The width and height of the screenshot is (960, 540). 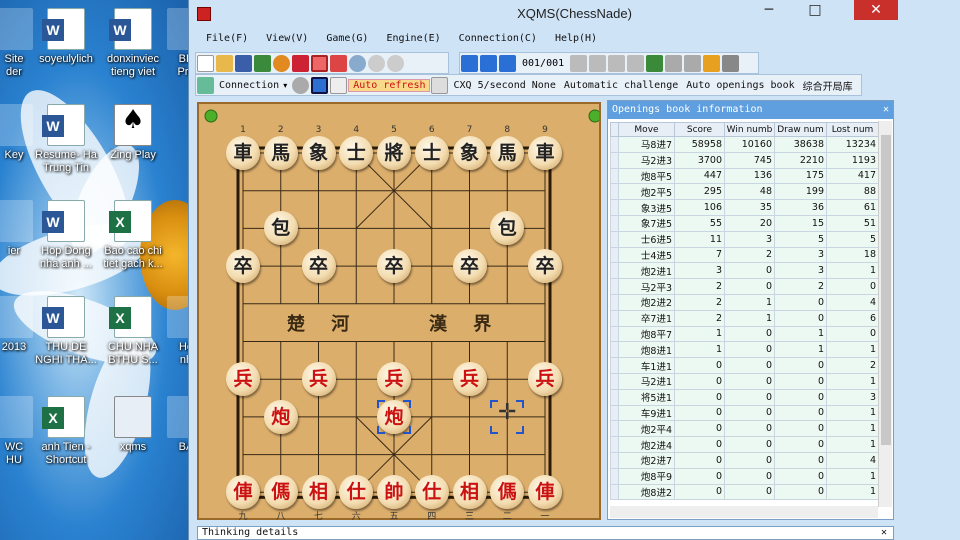 I want to click on table-row: 炮2平5 295 48 199 88, so click(x=744, y=192).